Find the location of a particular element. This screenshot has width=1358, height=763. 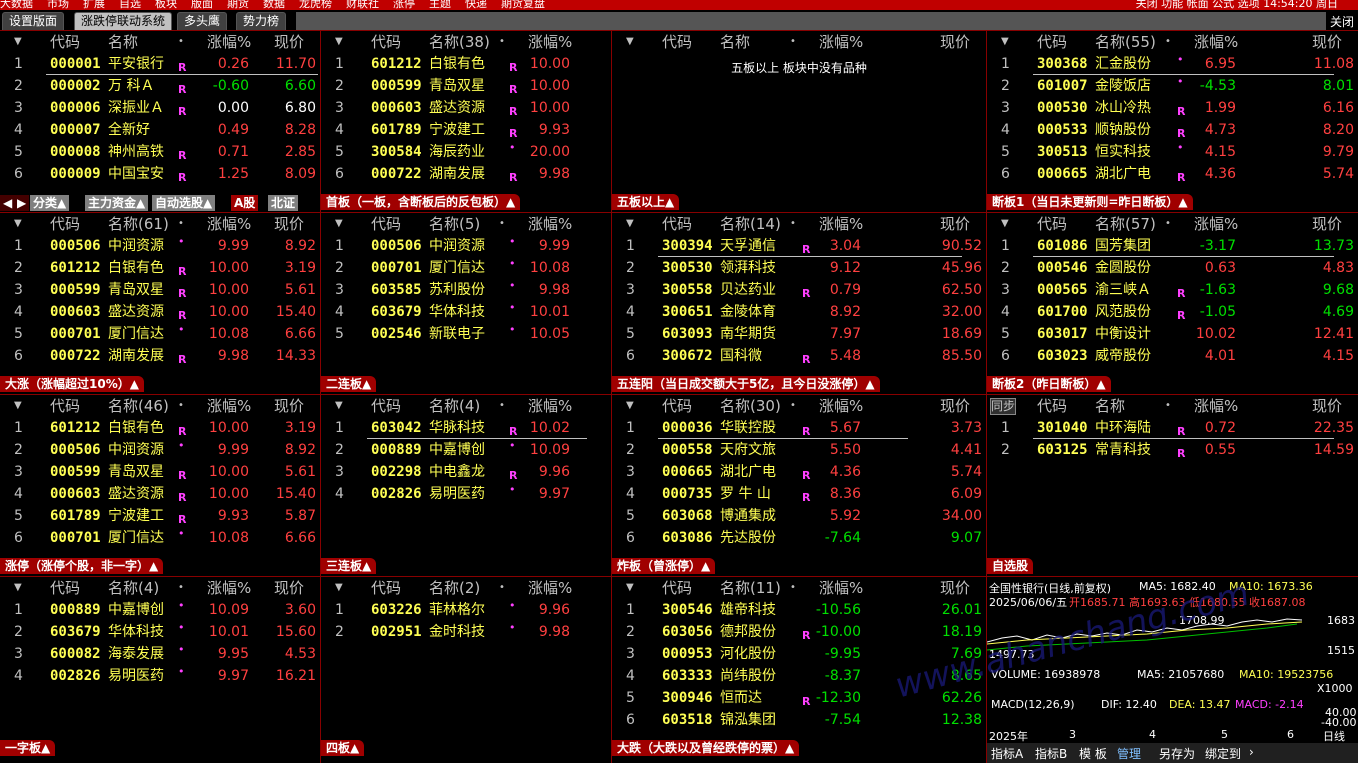

table-row: 1 601212 白银有色 R 10.00 3.19 is located at coordinates (160, 428).